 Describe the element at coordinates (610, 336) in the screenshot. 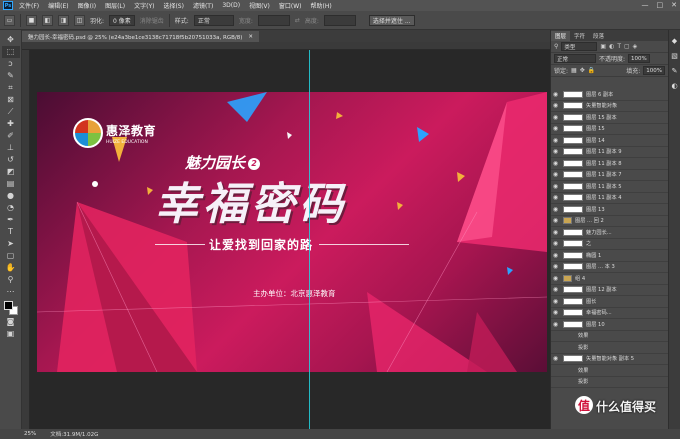

I see `layer-row: 效果` at that location.